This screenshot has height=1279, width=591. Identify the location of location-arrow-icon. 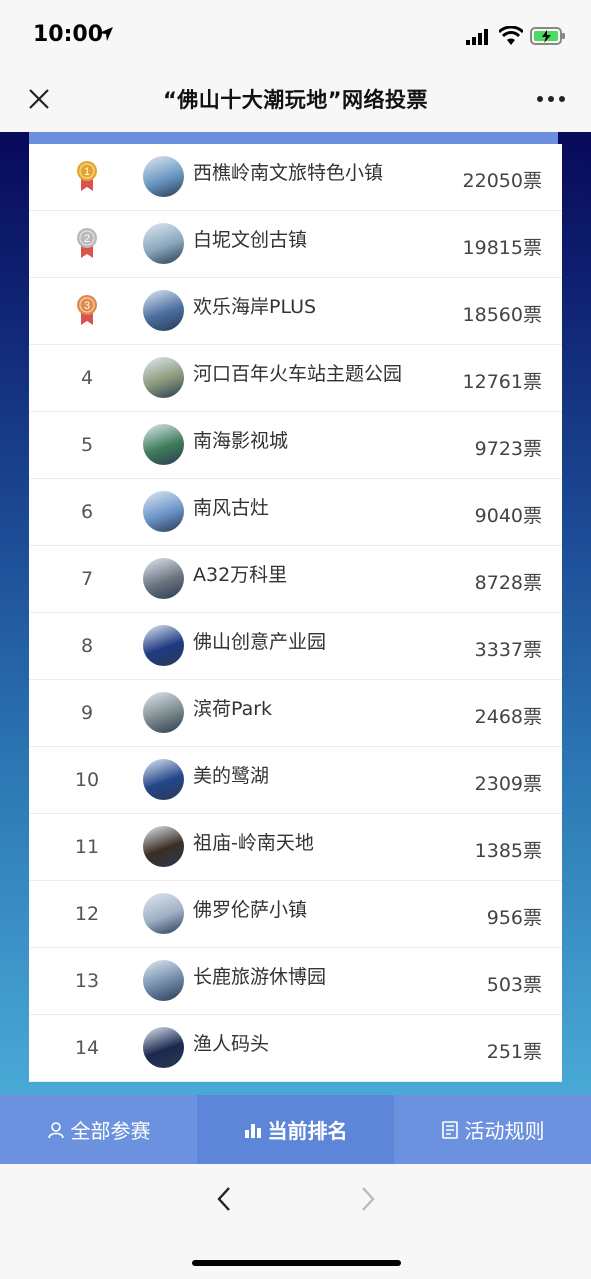
(106, 34).